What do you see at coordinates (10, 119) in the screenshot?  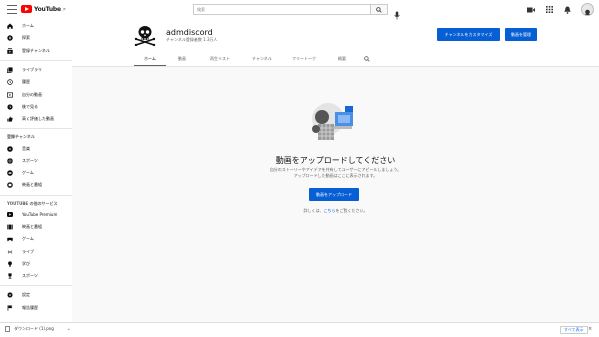 I see `liked-icon` at bounding box center [10, 119].